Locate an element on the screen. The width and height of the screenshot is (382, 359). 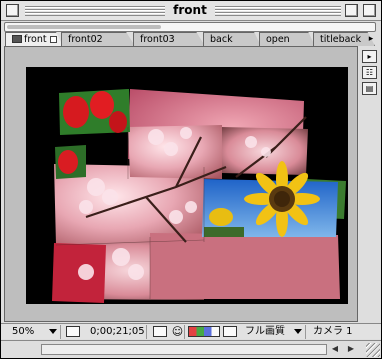
collapse-box-icon is located at coordinates (369, 10).